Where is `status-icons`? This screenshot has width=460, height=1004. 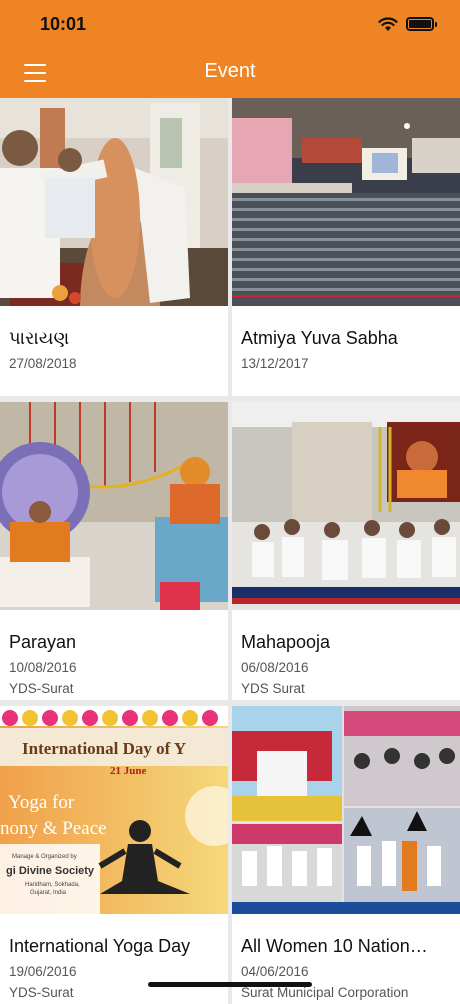 status-icons is located at coordinates (407, 24).